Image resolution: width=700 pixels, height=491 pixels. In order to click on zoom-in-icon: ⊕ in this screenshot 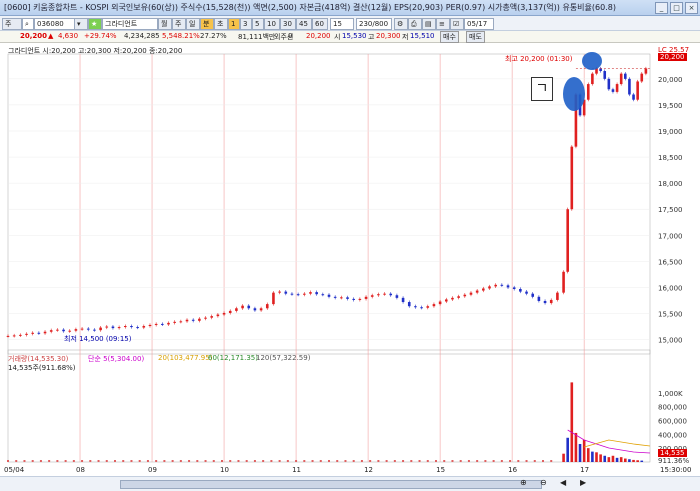, I will do `click(523, 482)`.